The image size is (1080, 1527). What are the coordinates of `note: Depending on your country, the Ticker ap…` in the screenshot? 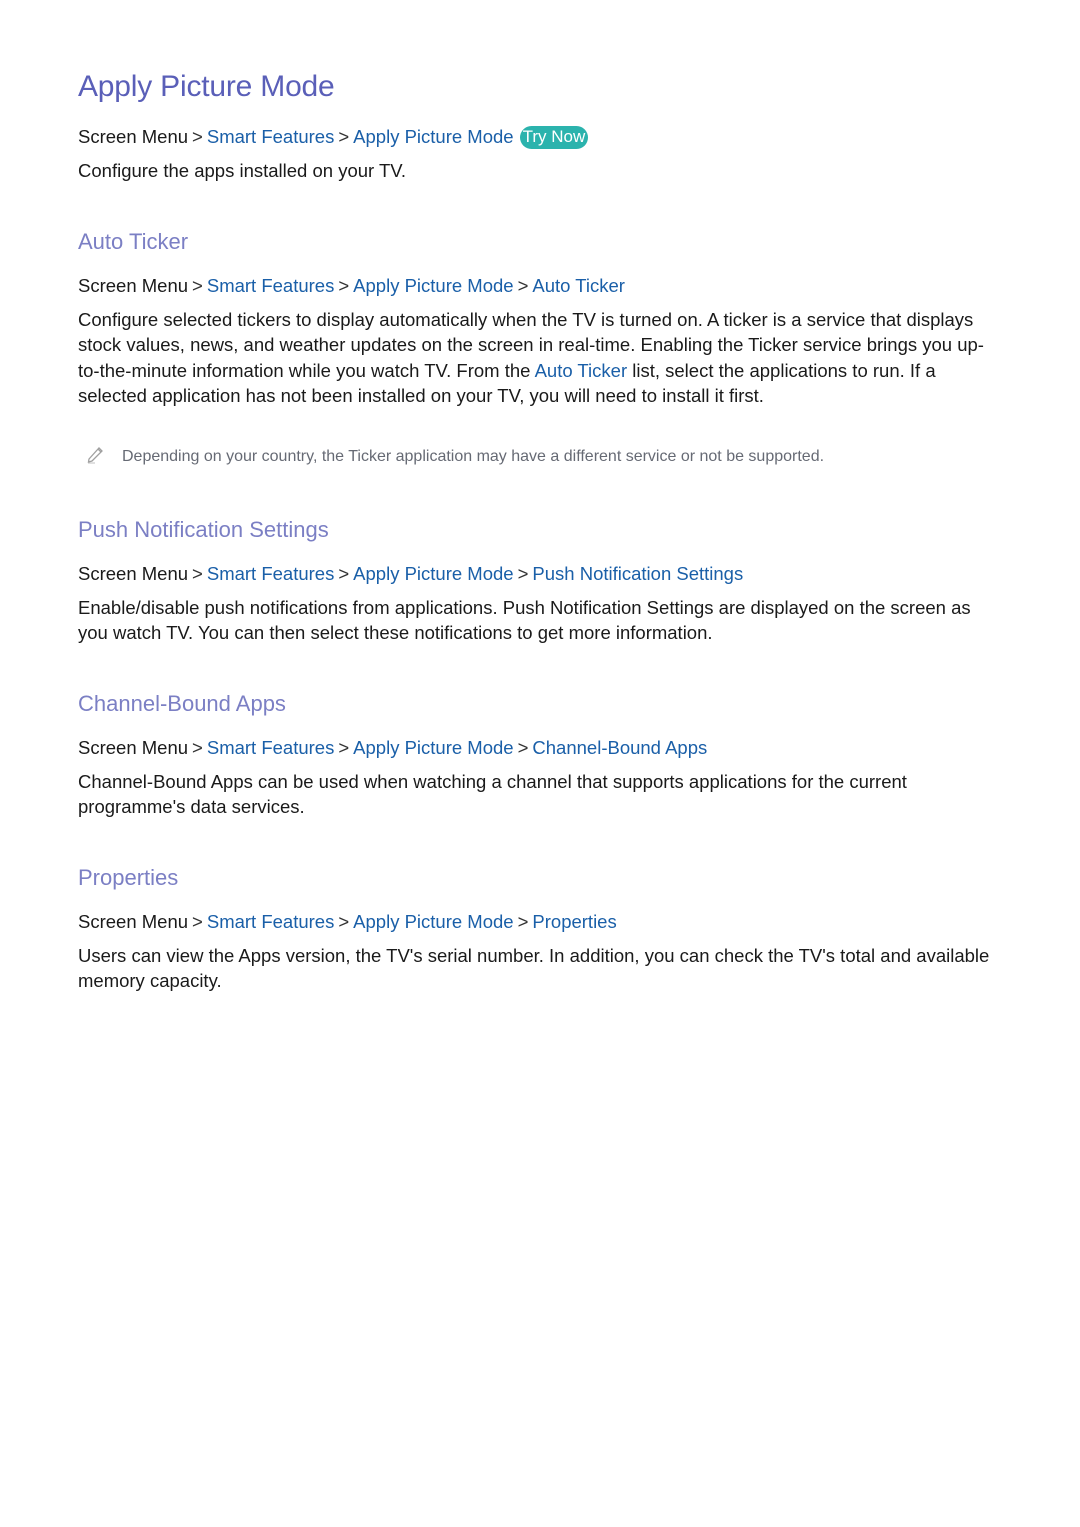 It's located at (451, 455).